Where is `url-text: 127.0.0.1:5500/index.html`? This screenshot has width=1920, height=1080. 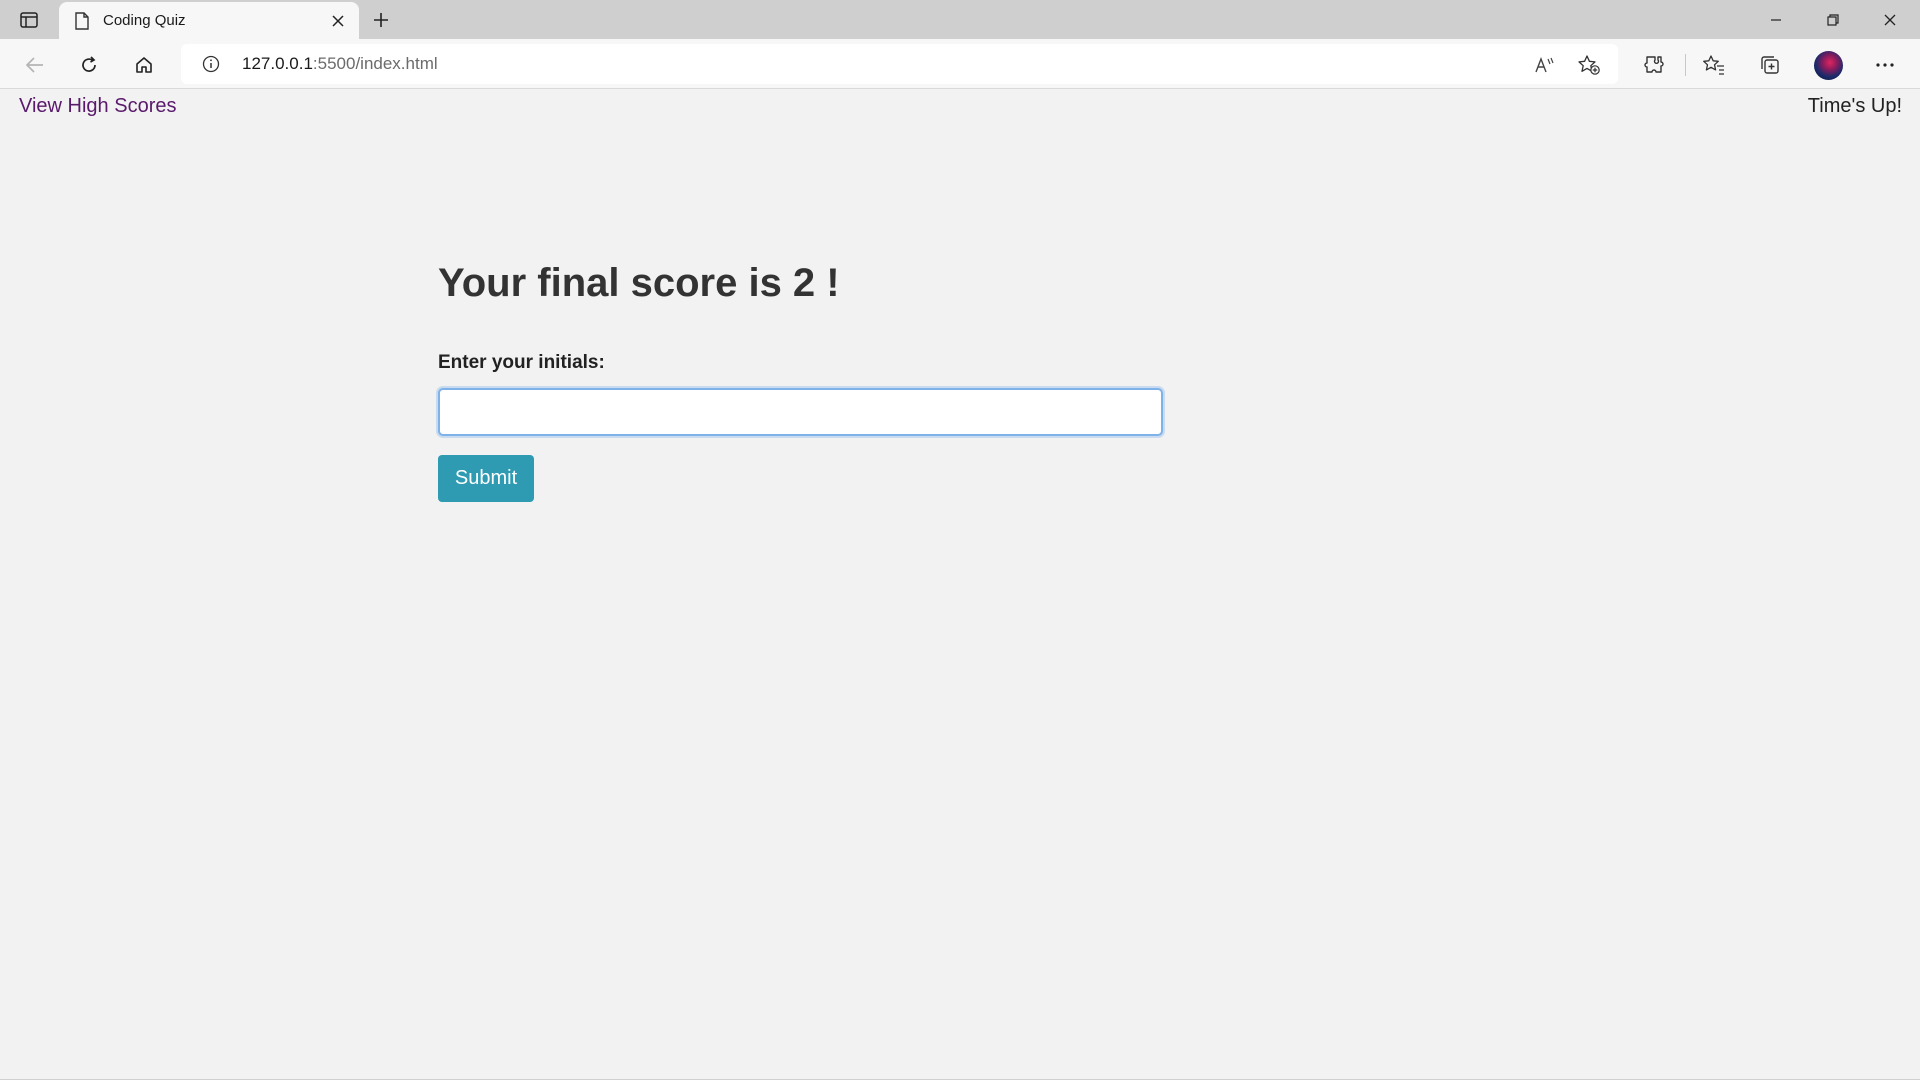
url-text: 127.0.0.1:5500/index.html is located at coordinates (340, 64).